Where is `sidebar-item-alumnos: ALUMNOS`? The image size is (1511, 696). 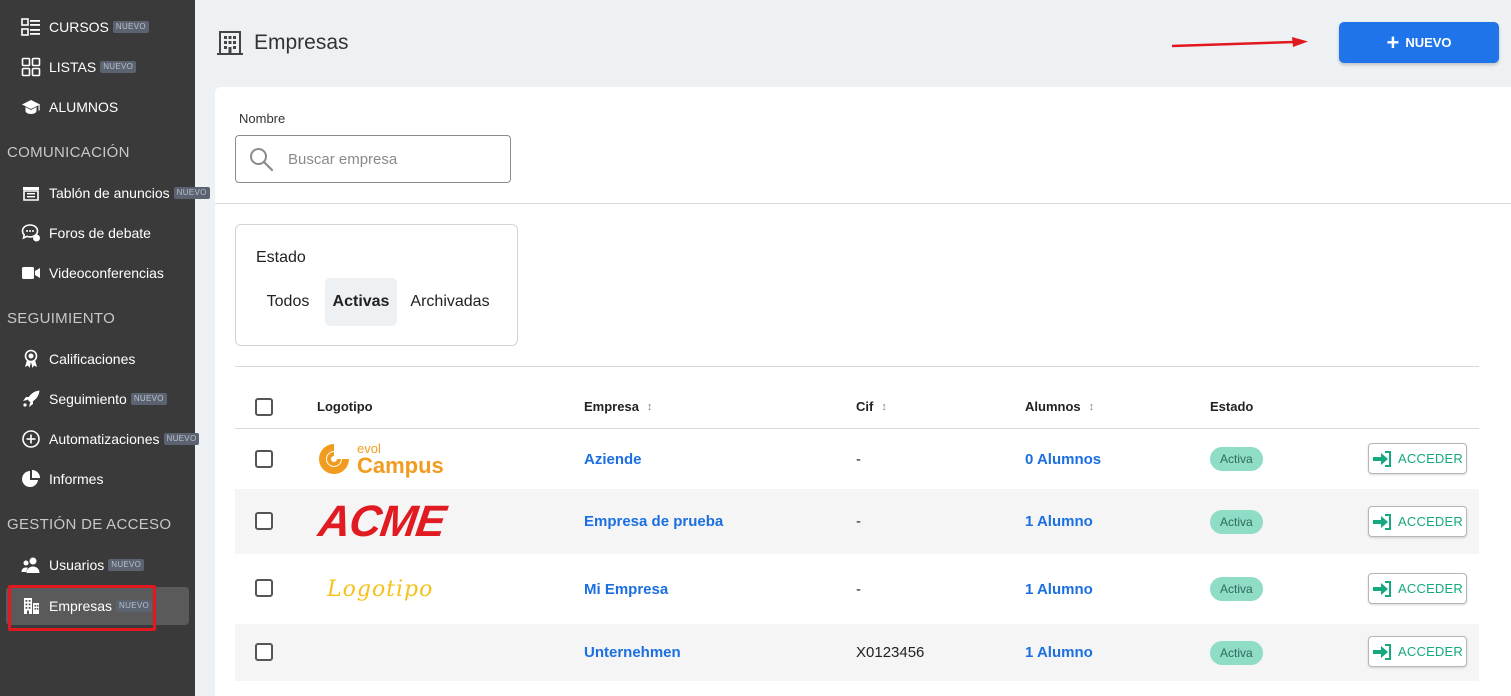 sidebar-item-alumnos: ALUMNOS is located at coordinates (97, 107).